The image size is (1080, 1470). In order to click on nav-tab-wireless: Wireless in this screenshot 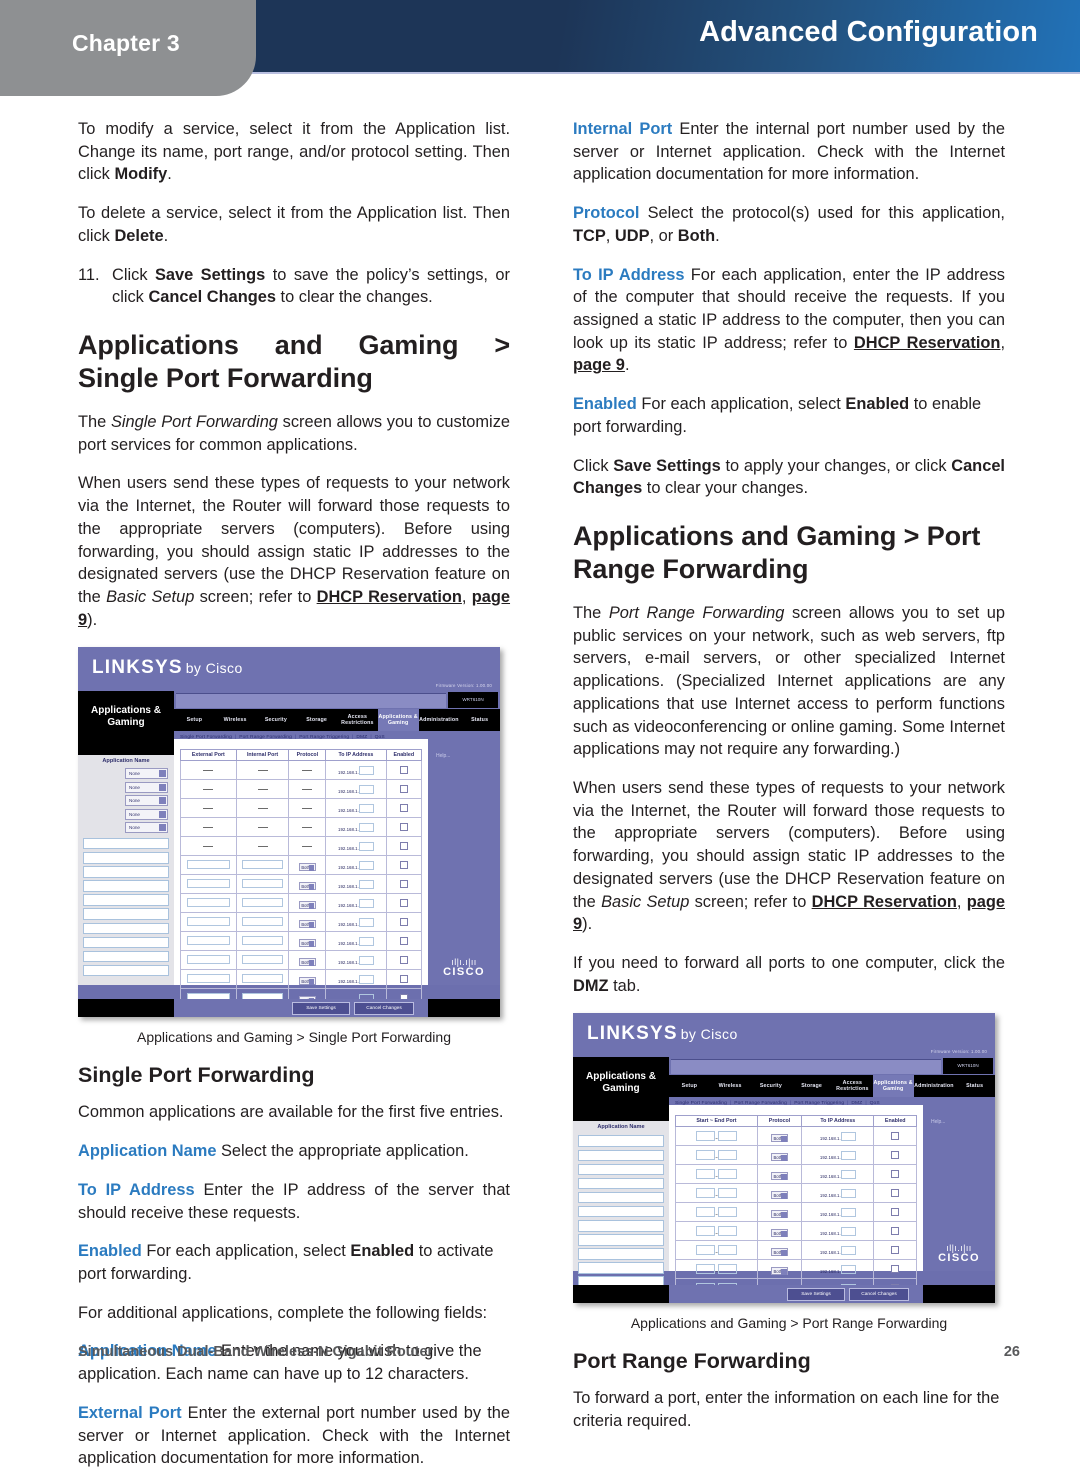, I will do `click(730, 1086)`.